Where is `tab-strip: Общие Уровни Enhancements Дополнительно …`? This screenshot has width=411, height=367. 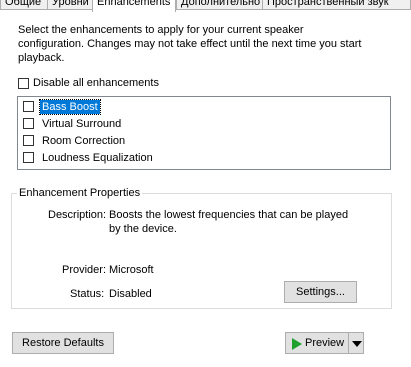
tab-strip: Общие Уровни Enhancements Дополнительно … is located at coordinates (205, 6).